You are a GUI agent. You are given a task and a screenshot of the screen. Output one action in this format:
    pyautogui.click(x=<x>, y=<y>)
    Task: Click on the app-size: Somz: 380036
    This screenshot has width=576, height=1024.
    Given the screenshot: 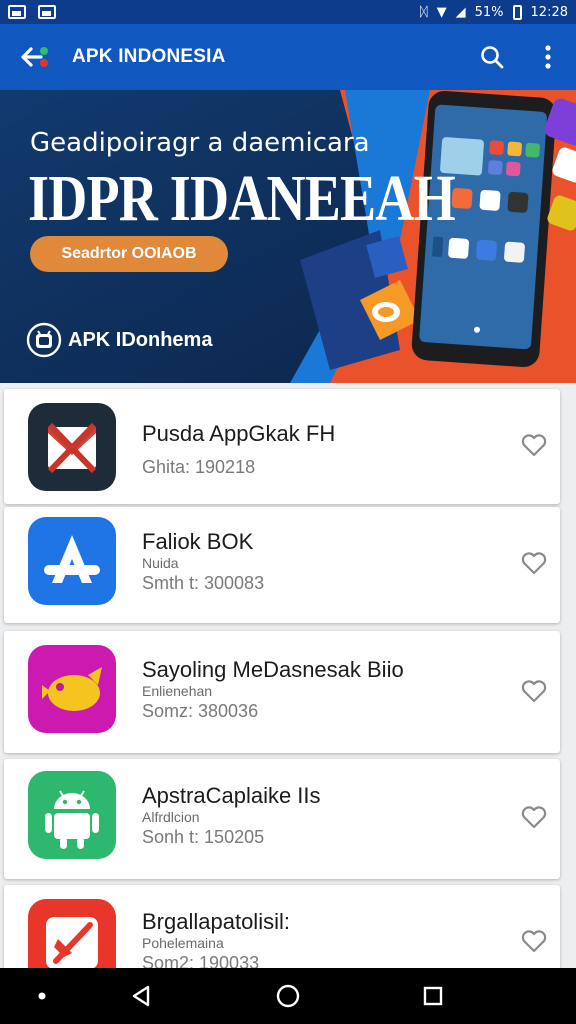 What is the action you would take?
    pyautogui.click(x=200, y=711)
    